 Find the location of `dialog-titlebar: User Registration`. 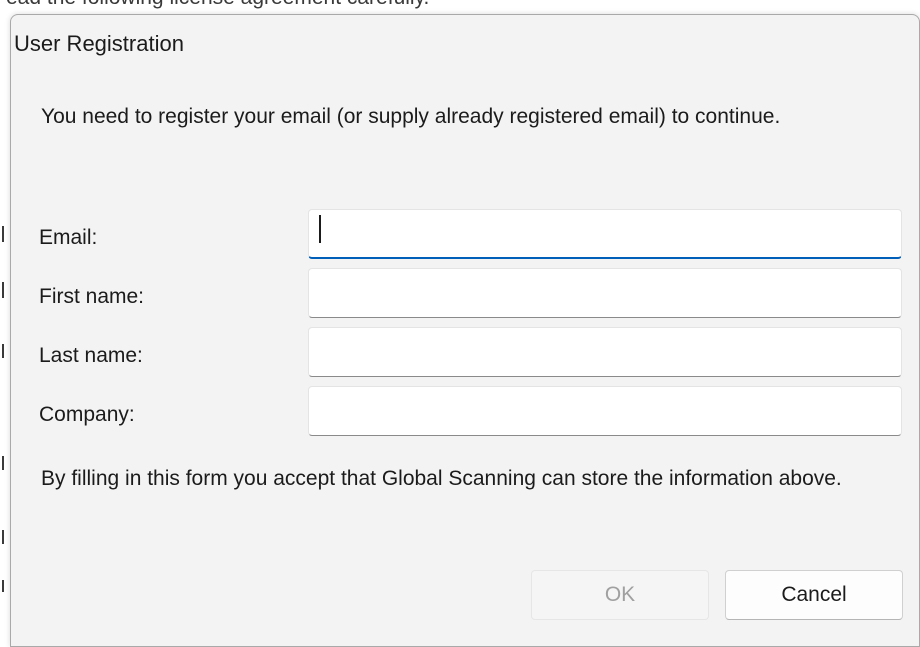

dialog-titlebar: User Registration is located at coordinates (465, 44).